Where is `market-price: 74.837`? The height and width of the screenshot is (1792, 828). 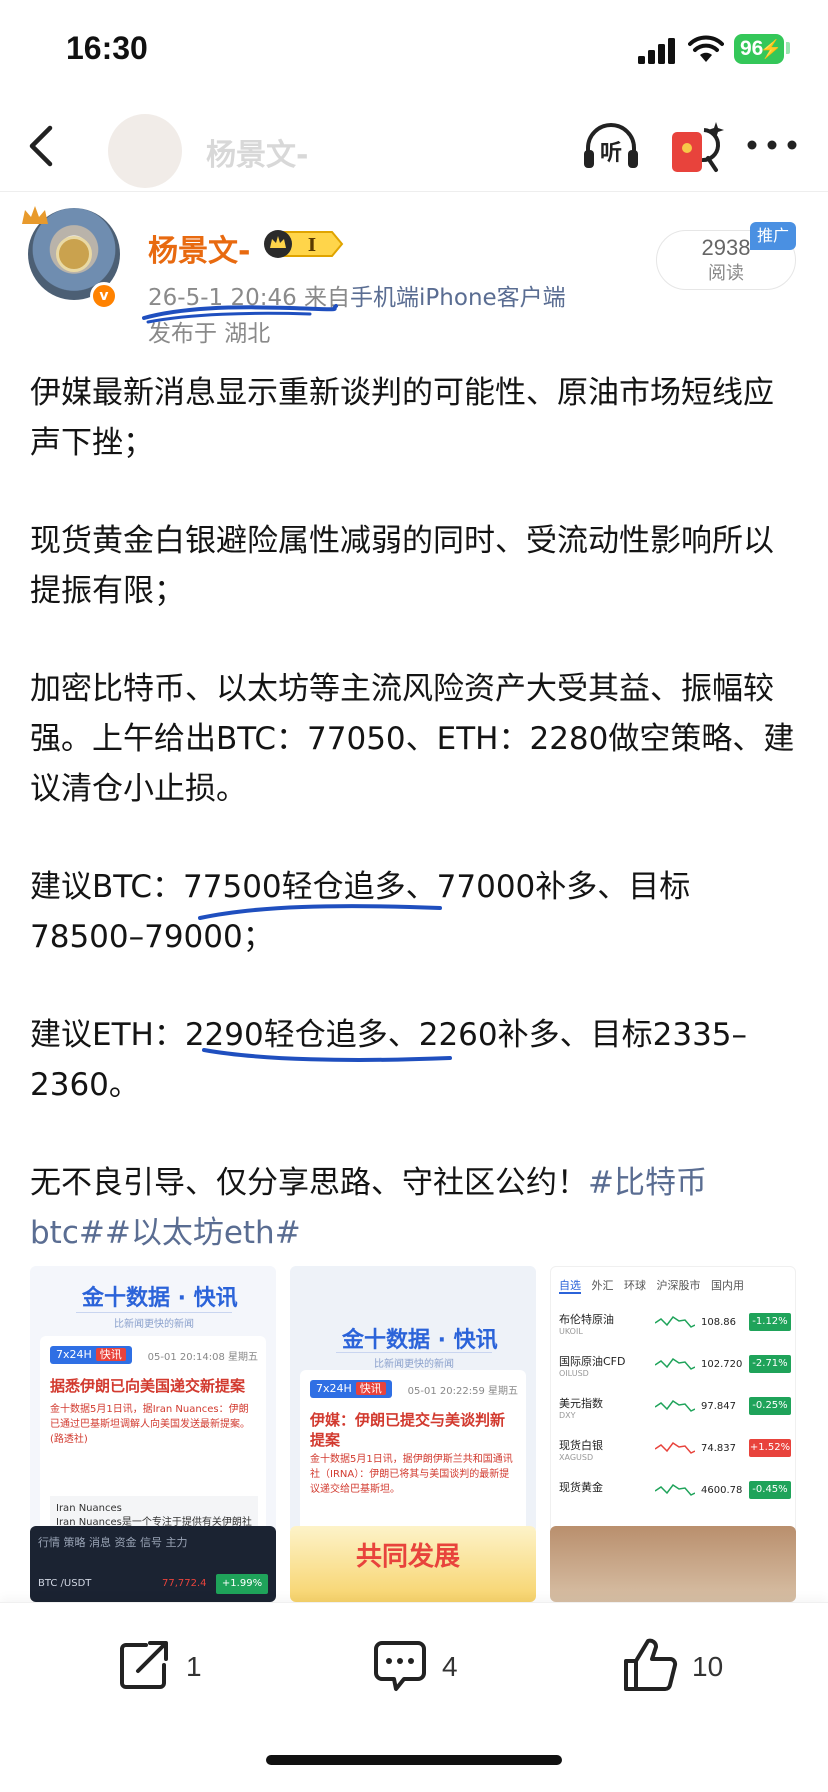 market-price: 74.837 is located at coordinates (718, 1448).